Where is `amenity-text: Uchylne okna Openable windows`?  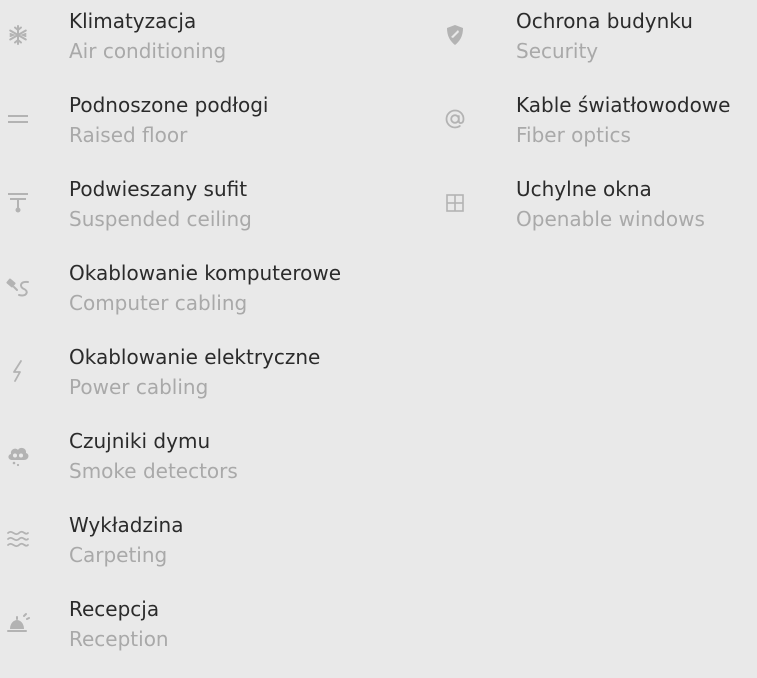
amenity-text: Uchylne okna Openable windows is located at coordinates (610, 204).